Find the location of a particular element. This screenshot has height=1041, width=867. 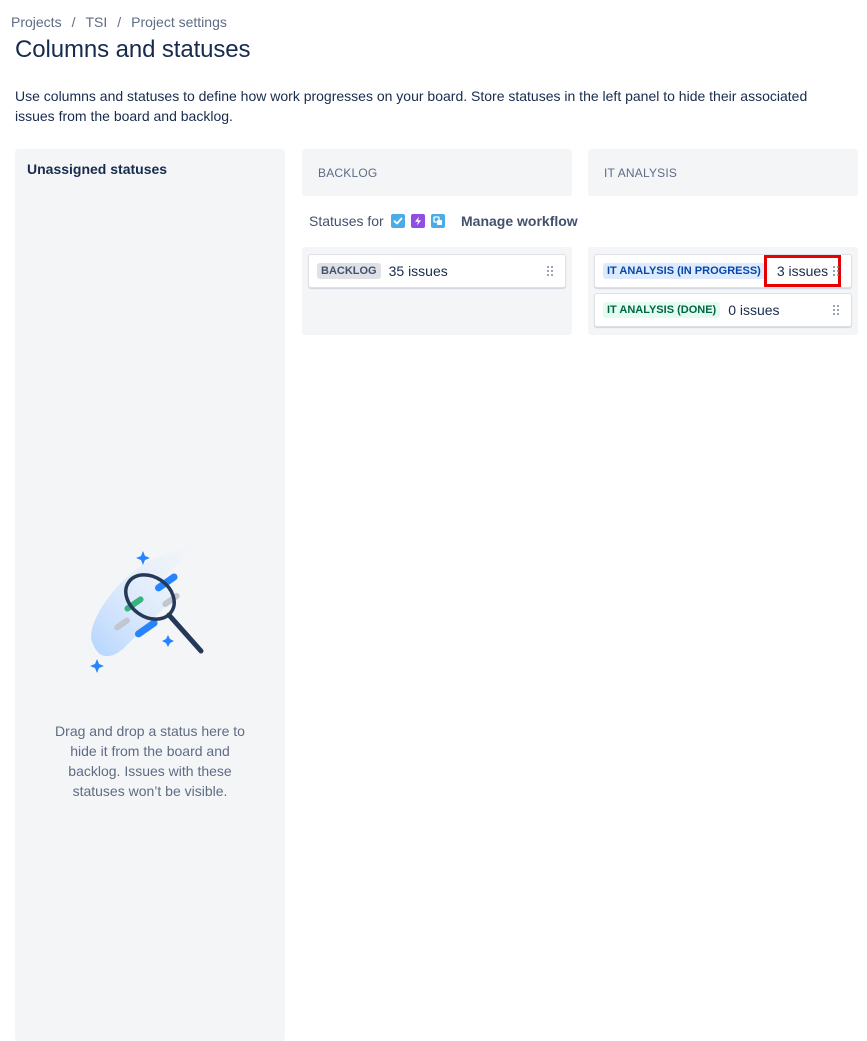

statuses-for-label: Statuses for is located at coordinates (346, 221).